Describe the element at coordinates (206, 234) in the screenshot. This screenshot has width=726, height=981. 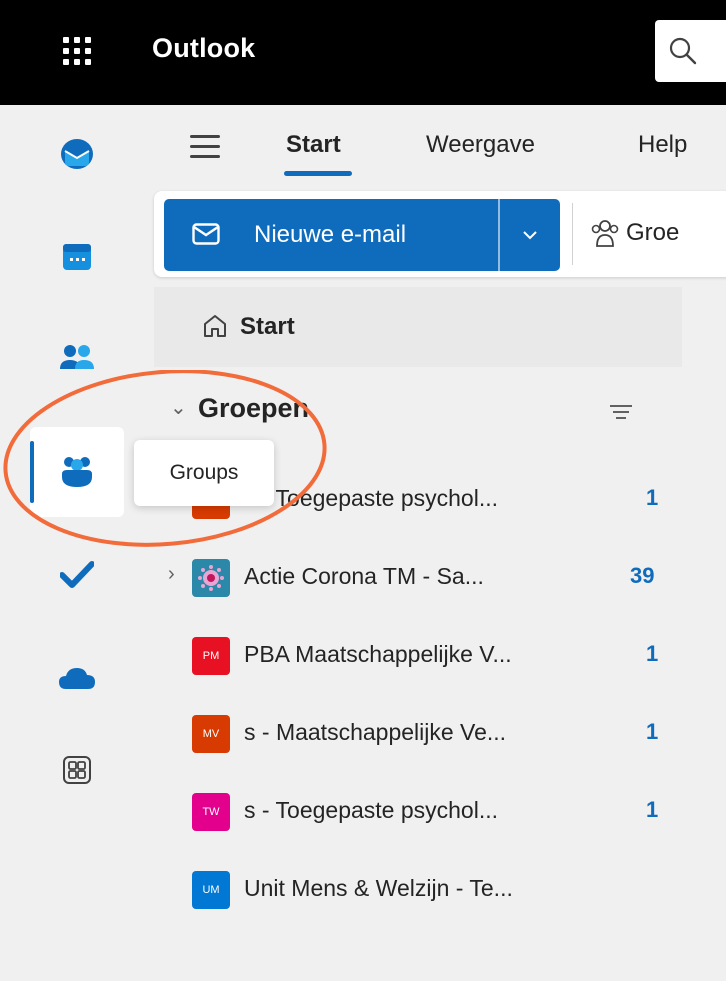
I see `envelope-icon` at that location.